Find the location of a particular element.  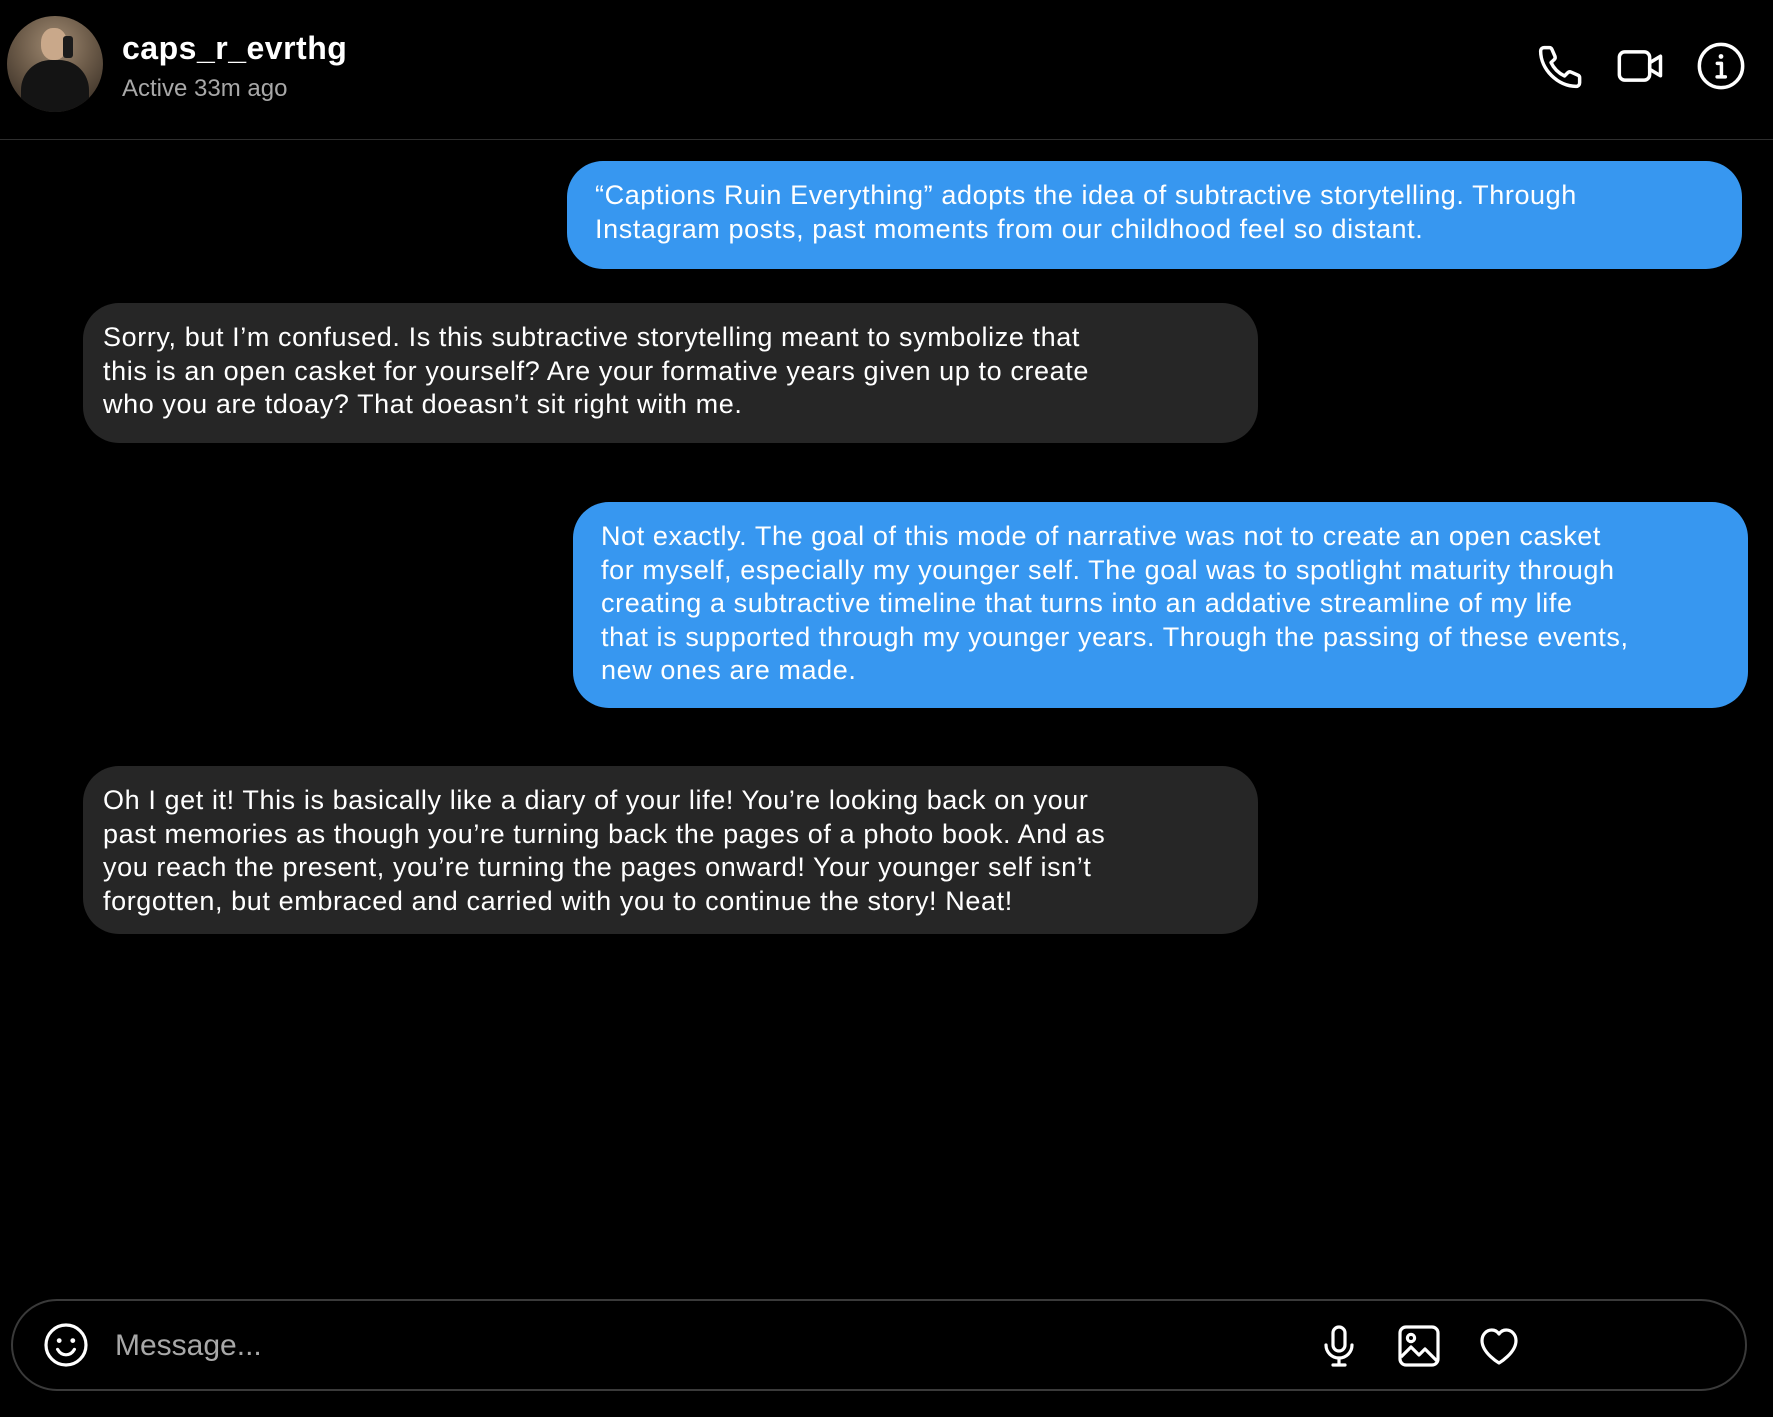

video-camera-icon is located at coordinates (1641, 66).